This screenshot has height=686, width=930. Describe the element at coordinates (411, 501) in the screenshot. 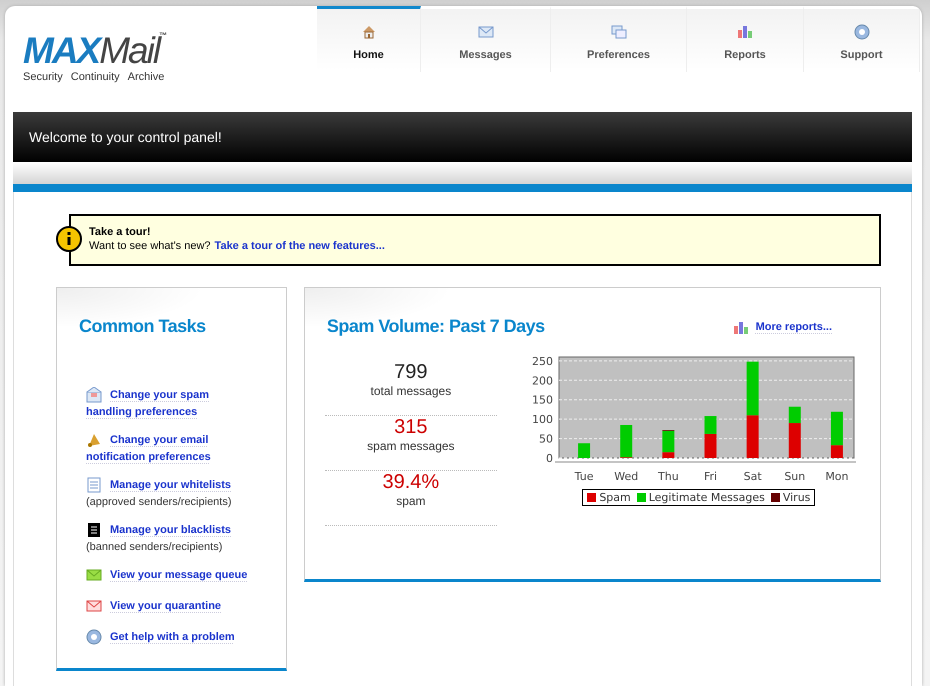

I see `stat-label: spam` at that location.